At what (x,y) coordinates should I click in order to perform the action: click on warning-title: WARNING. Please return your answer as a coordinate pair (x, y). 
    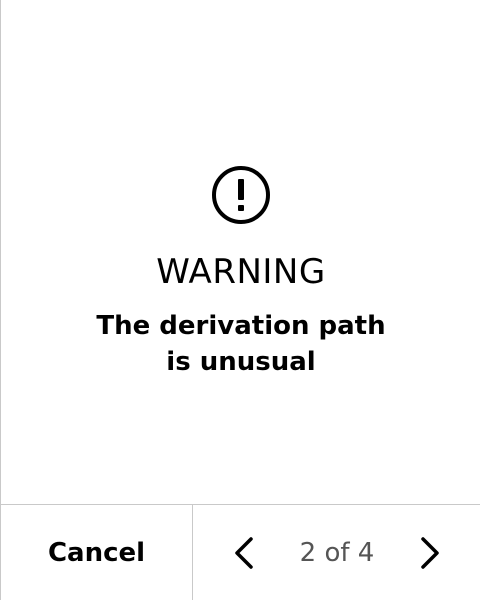
    Looking at the image, I should click on (241, 272).